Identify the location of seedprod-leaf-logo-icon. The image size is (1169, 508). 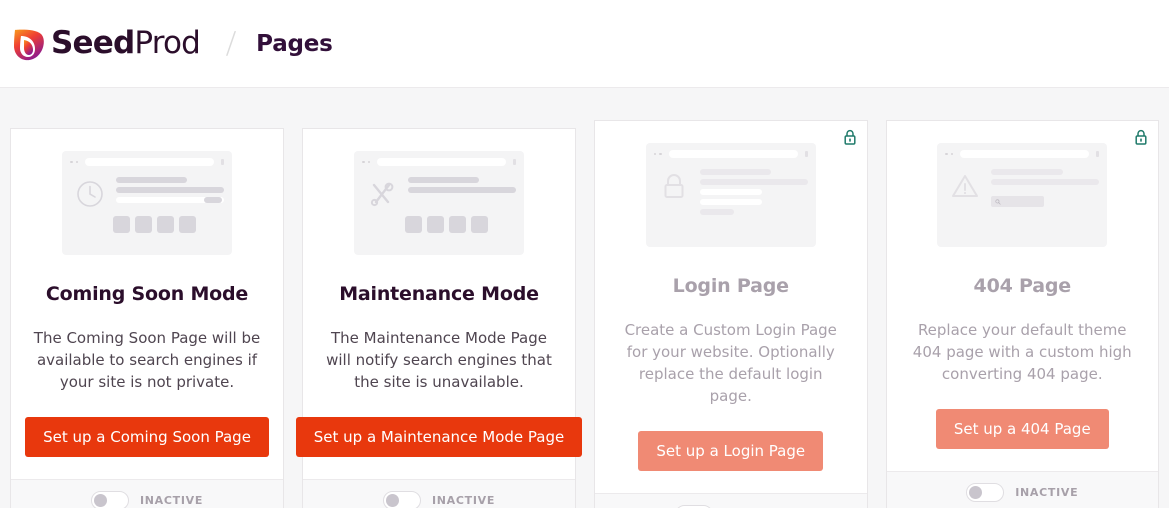
(29, 44).